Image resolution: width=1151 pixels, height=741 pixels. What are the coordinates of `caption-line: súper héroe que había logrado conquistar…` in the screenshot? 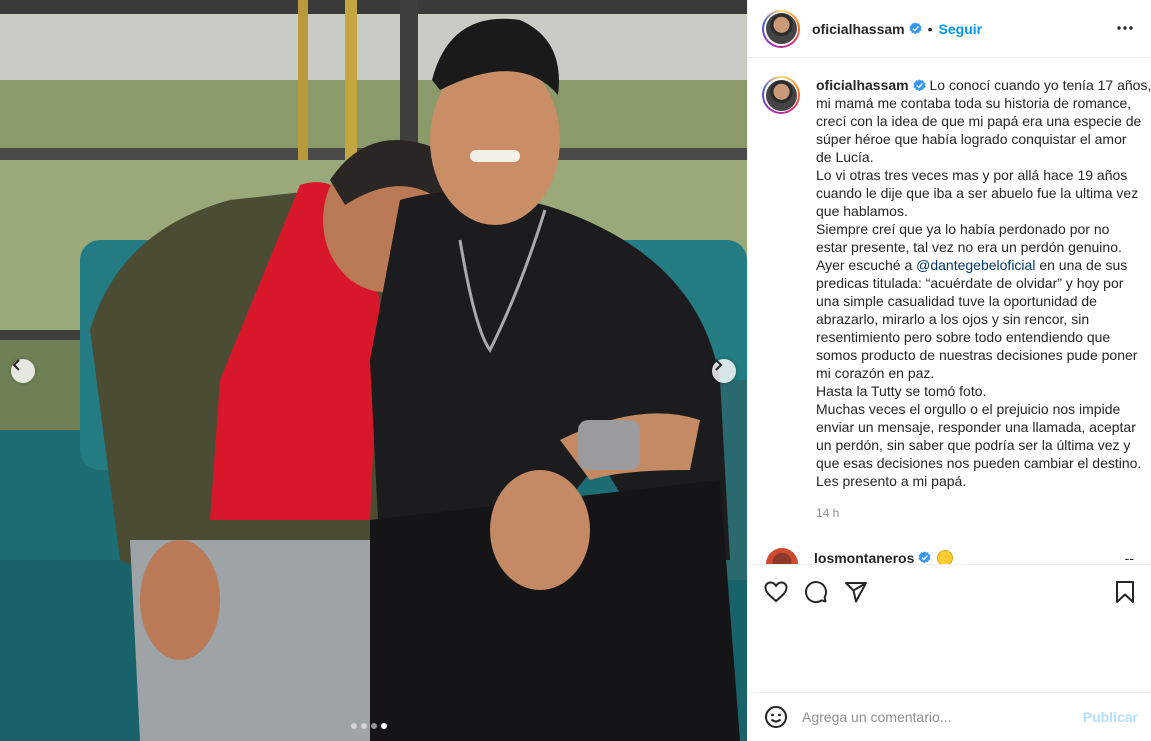 It's located at (971, 139).